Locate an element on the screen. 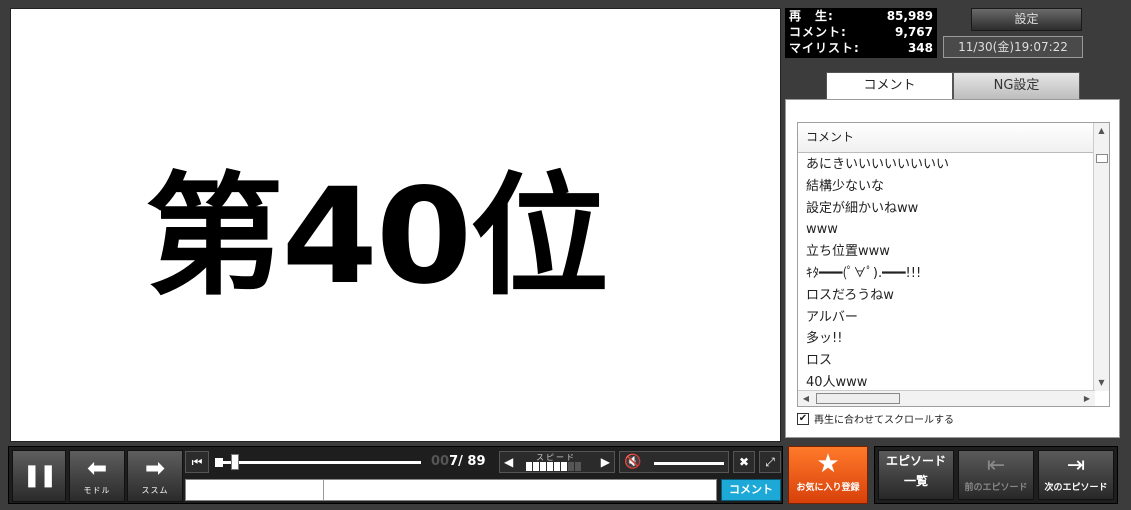  stat-label: 再 生: is located at coordinates (811, 16).